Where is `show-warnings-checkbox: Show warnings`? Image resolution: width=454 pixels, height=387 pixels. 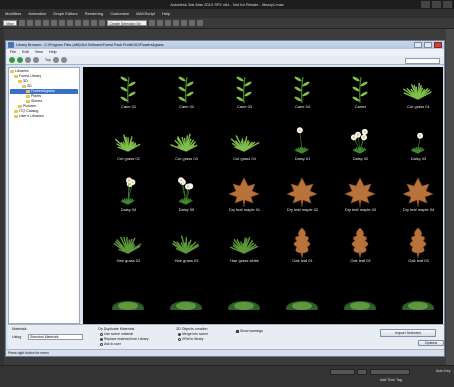
show-warnings-checkbox: Show warnings is located at coordinates (249, 331).